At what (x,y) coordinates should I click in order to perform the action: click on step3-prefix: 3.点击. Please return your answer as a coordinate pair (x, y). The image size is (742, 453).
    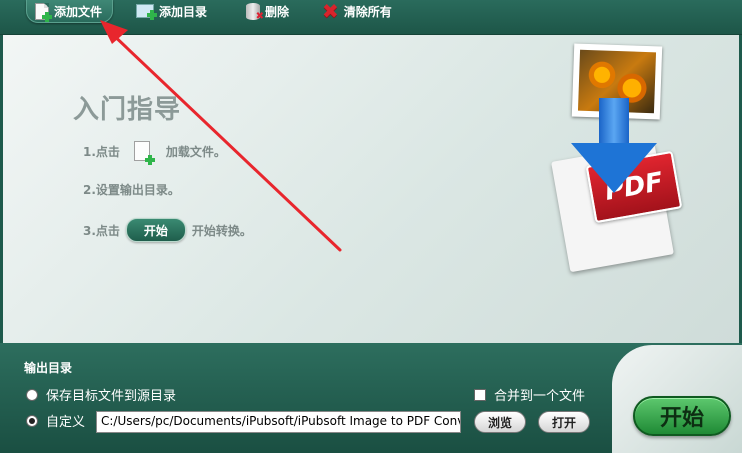
    Looking at the image, I should click on (101, 230).